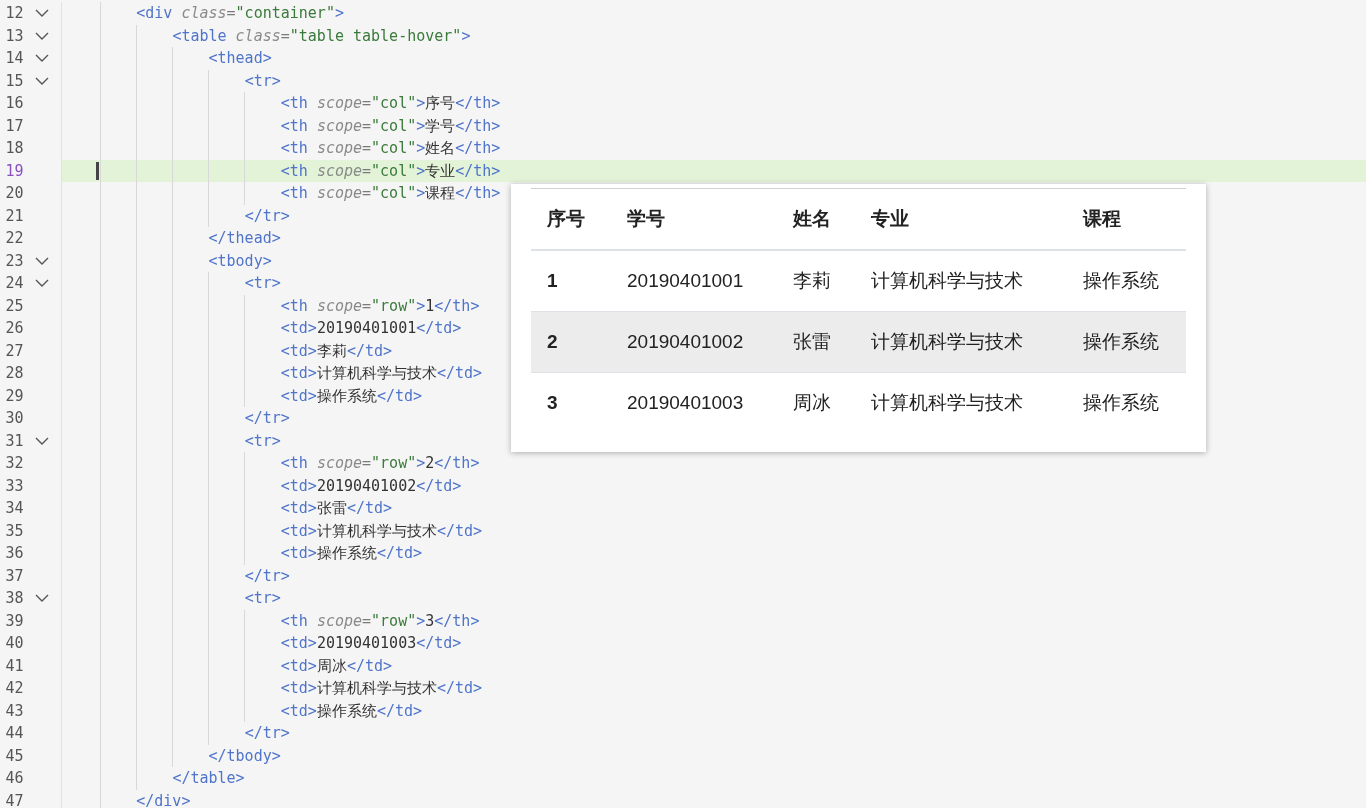 The height and width of the screenshot is (808, 1366). I want to click on line-number: 44, so click(14, 733).